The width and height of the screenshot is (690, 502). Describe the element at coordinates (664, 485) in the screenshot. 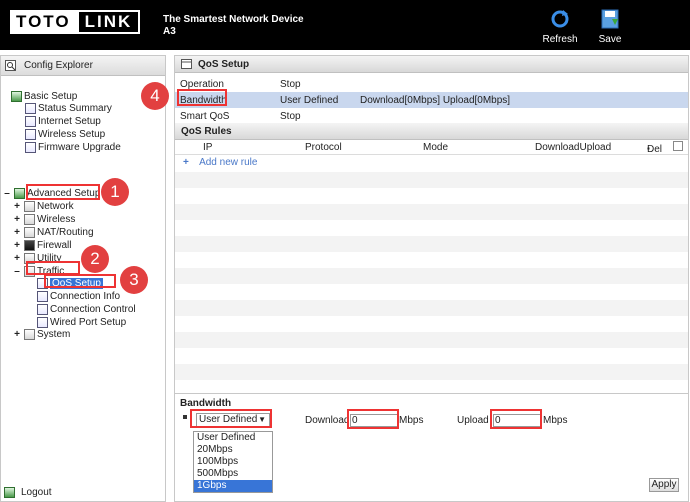

I see `apply-button: Apply` at that location.